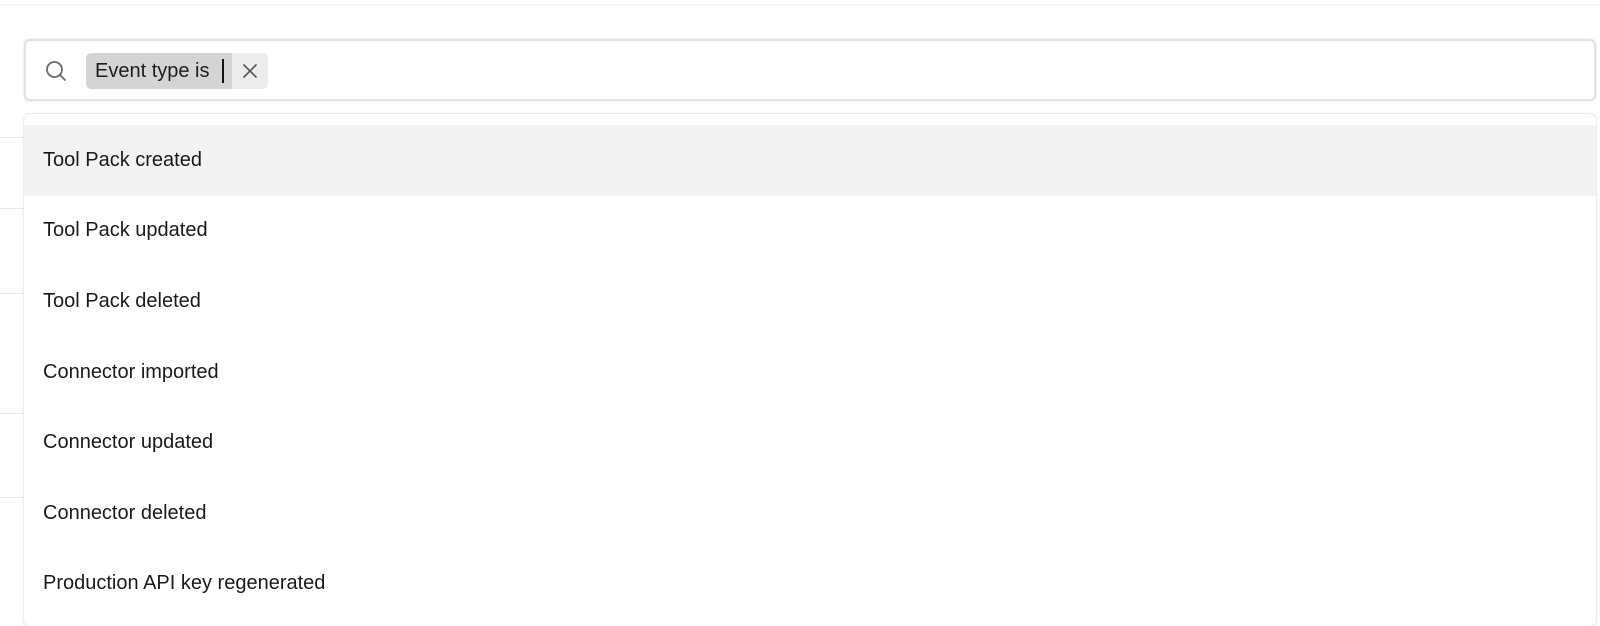 This screenshot has width=1600, height=626. I want to click on filter-chip: Event type is, so click(177, 71).